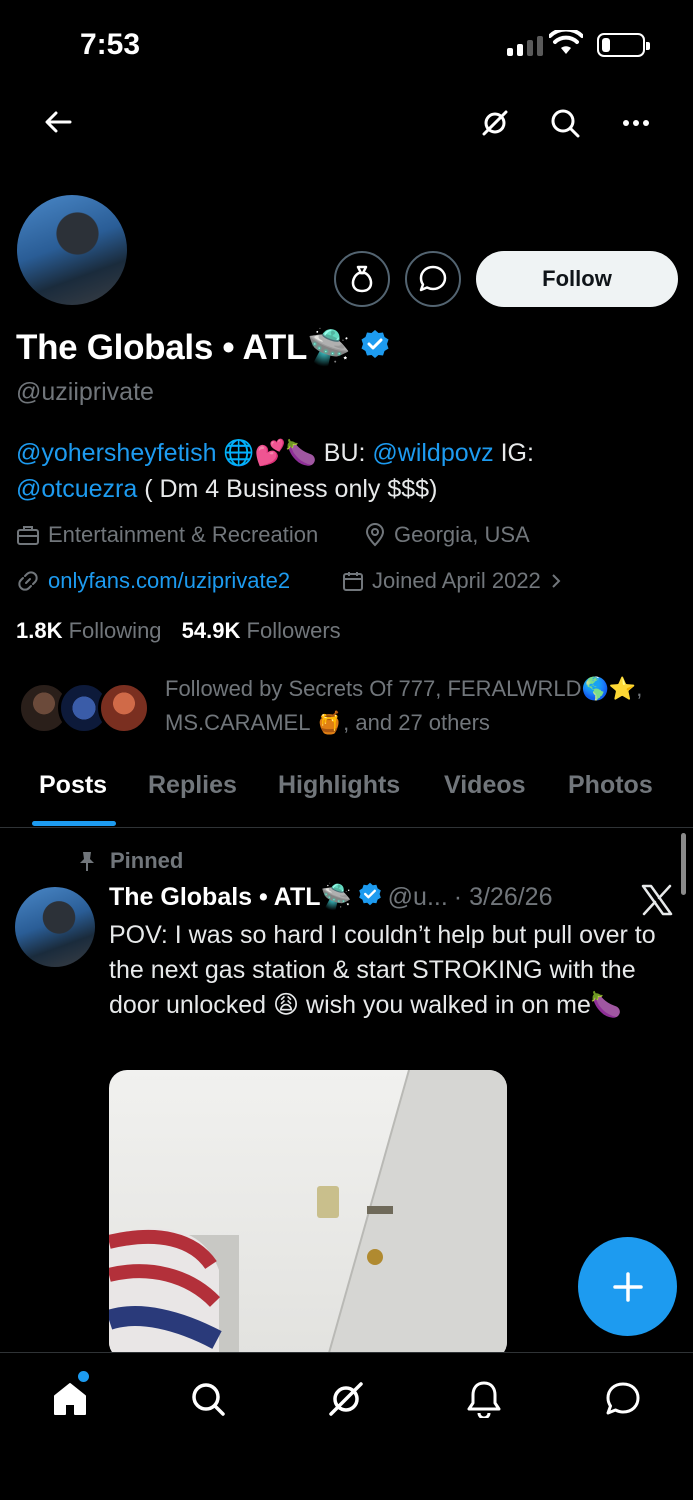 This screenshot has height=1500, width=693. Describe the element at coordinates (192, 785) in the screenshot. I see `tab-replies: Replies` at that location.